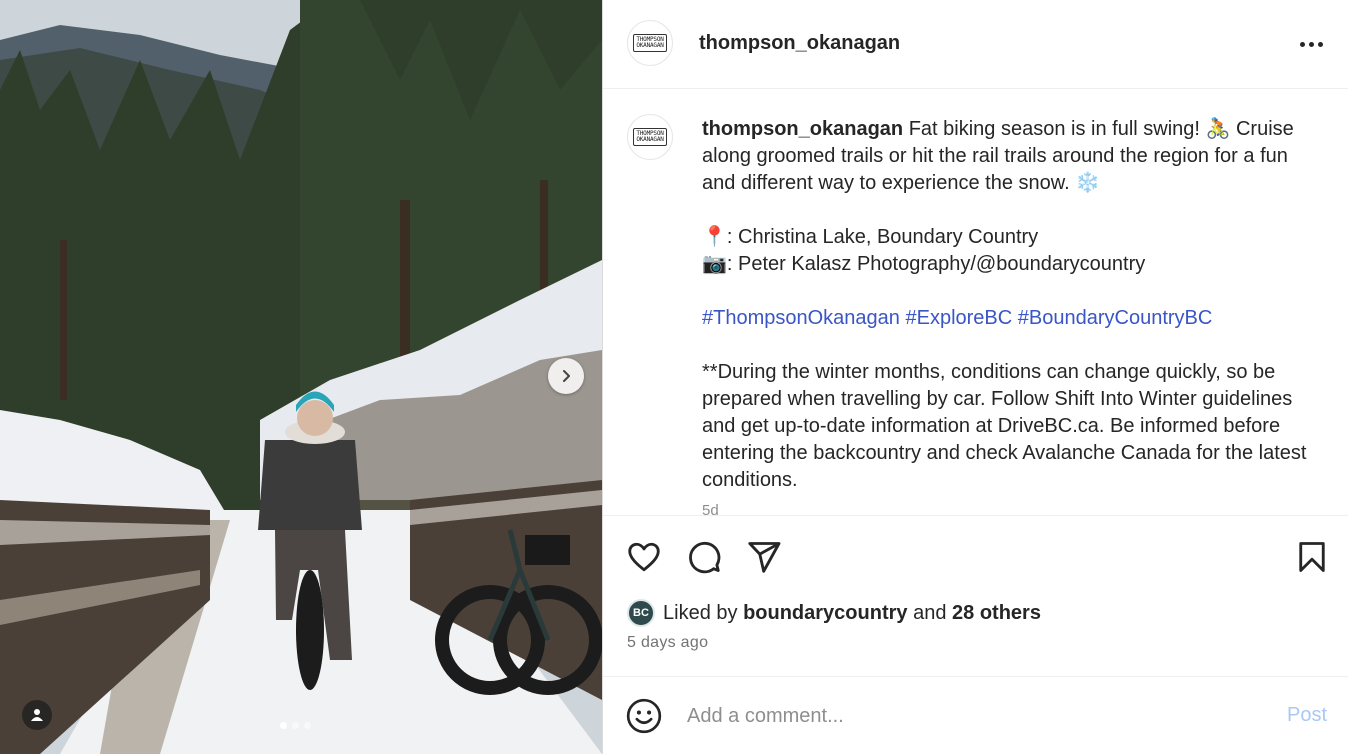 The height and width of the screenshot is (754, 1348). What do you see at coordinates (799, 43) in the screenshot?
I see `header-username: thompson_okanagan` at bounding box center [799, 43].